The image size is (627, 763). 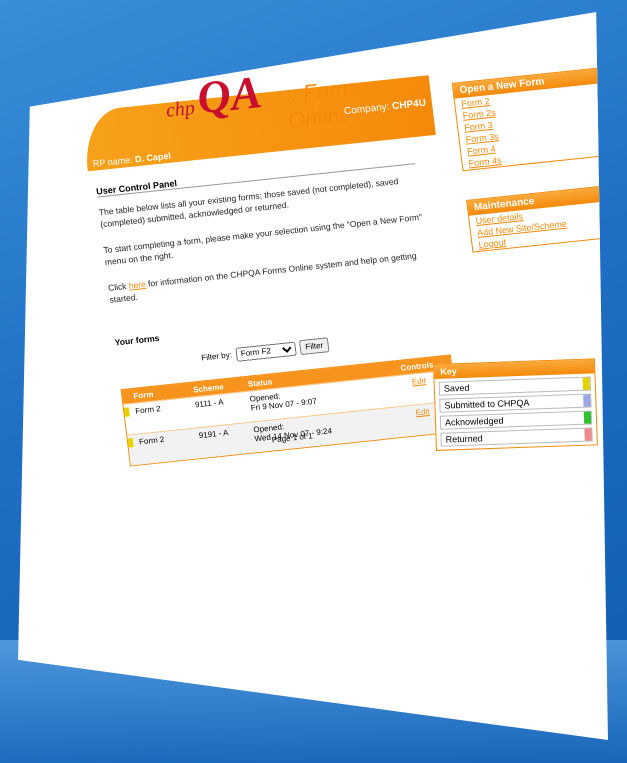 I want to click on logo-chp: chp, so click(x=180, y=109).